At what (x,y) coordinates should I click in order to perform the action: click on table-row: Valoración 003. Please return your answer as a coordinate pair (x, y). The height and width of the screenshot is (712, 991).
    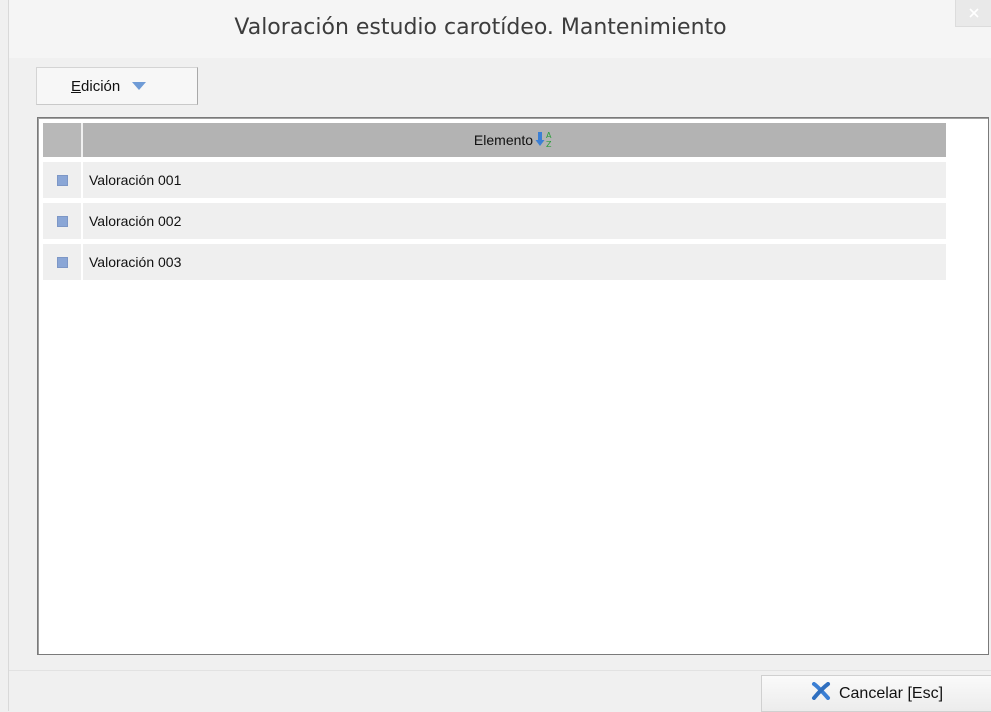
    Looking at the image, I should click on (494, 262).